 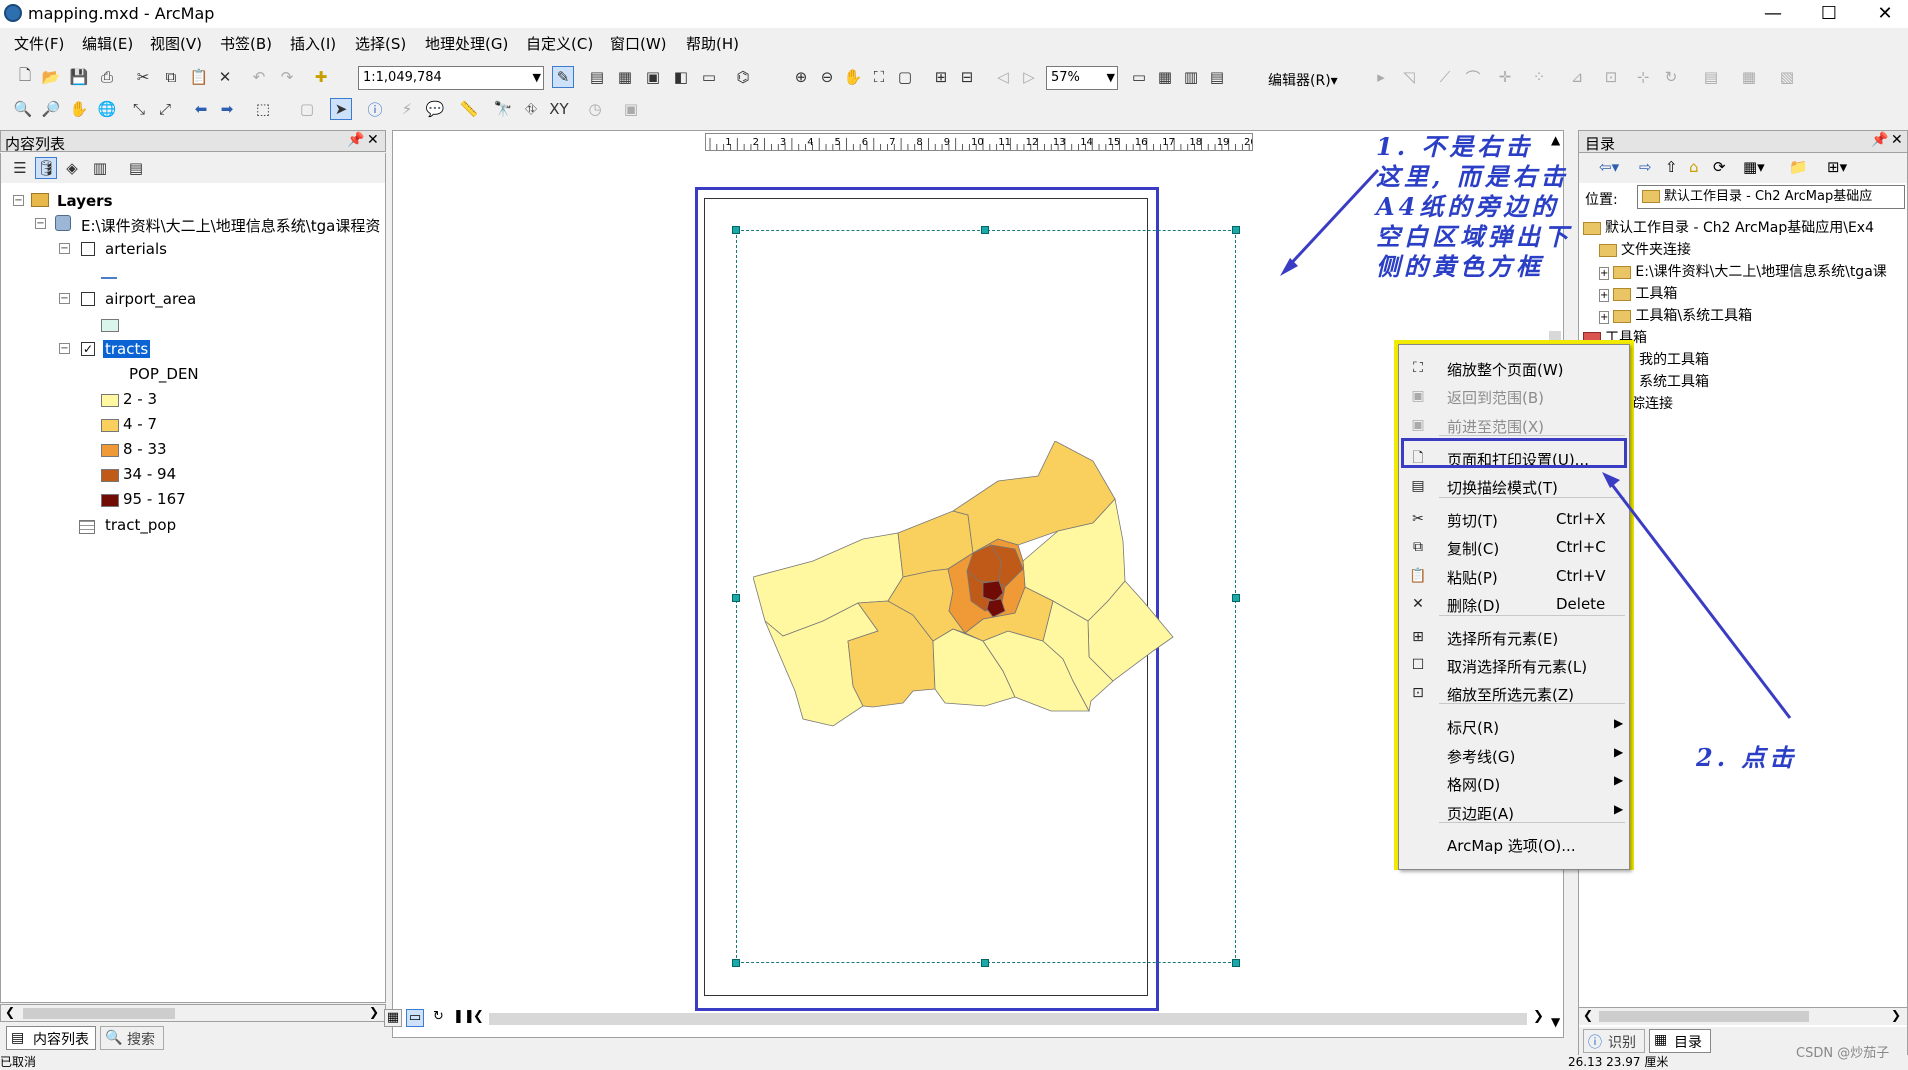 I want to click on context-menu-item: ⛶ 缩放整个页面(W), so click(x=1514, y=368).